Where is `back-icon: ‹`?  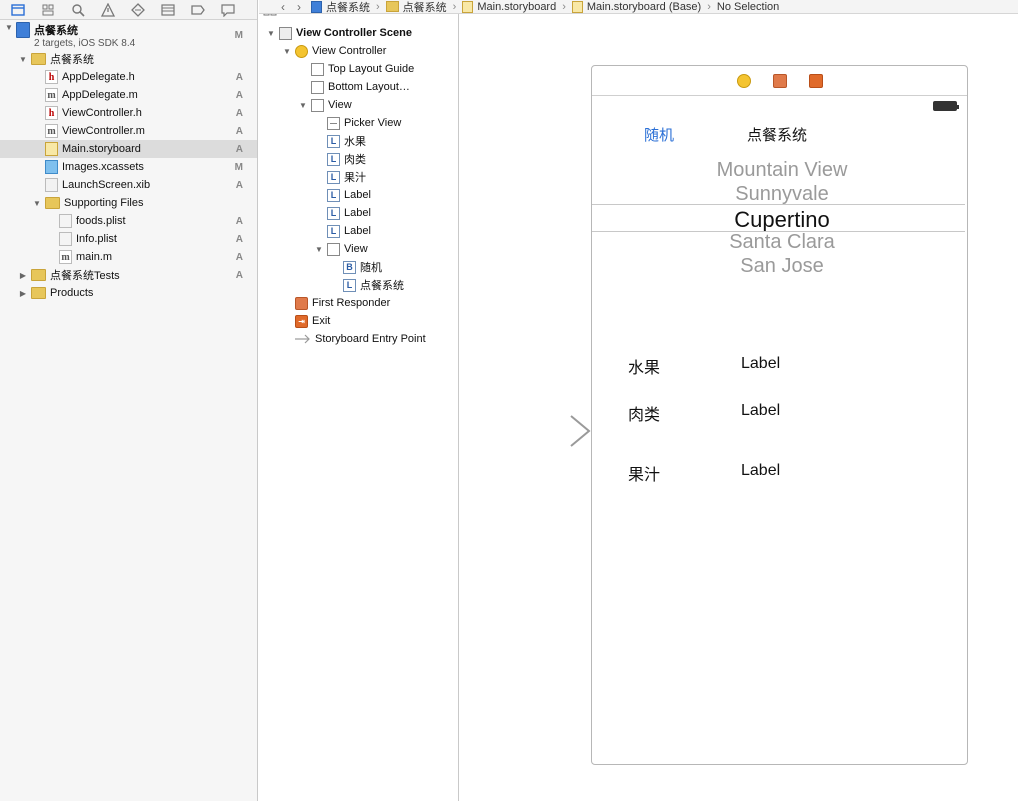 back-icon: ‹ is located at coordinates (283, 7).